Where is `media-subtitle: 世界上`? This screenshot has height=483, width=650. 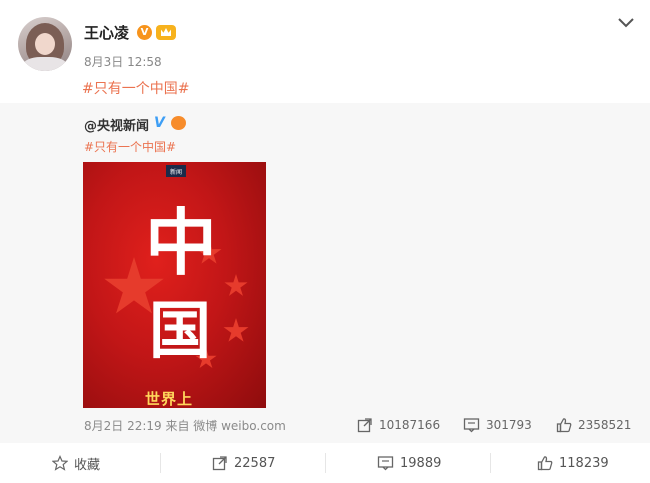 media-subtitle: 世界上 is located at coordinates (169, 399).